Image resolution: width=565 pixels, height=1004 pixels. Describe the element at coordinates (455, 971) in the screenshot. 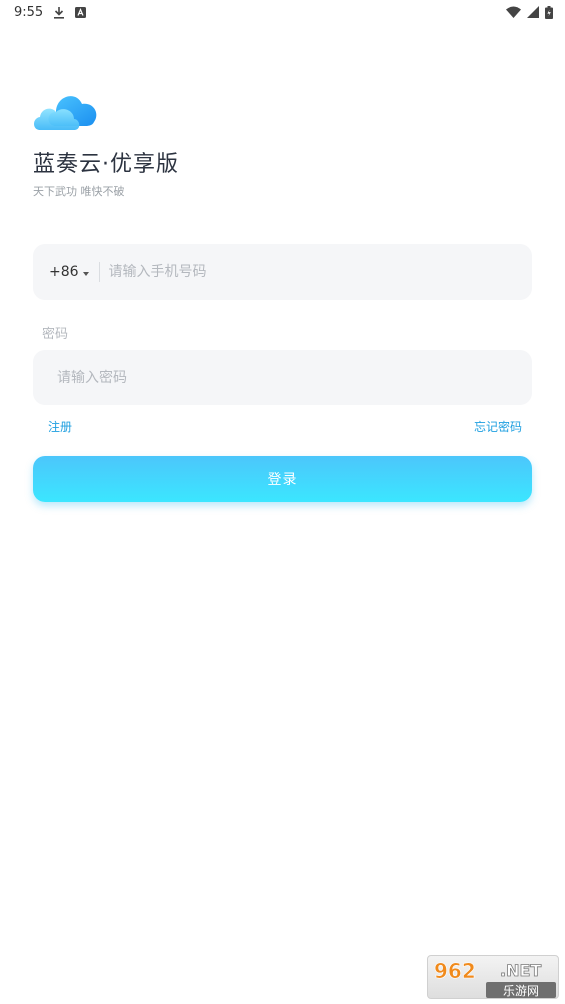

I see `svg-text: 962` at that location.